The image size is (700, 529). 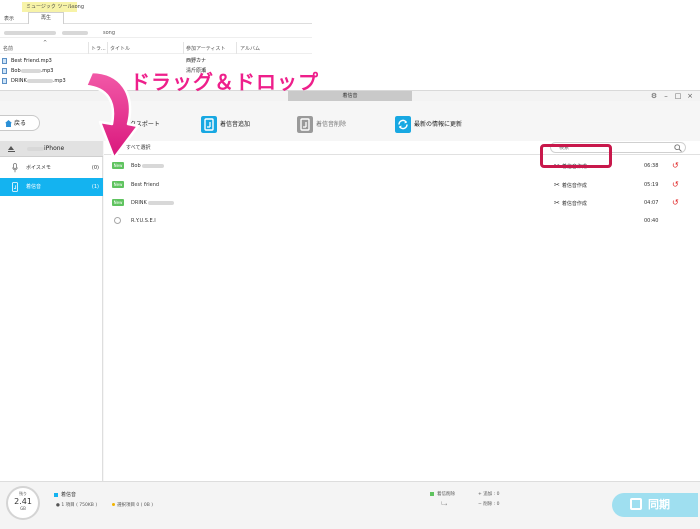 What do you see at coordinates (95, 187) in the screenshot?
I see `sidebar-item-count: (1)` at bounding box center [95, 187].